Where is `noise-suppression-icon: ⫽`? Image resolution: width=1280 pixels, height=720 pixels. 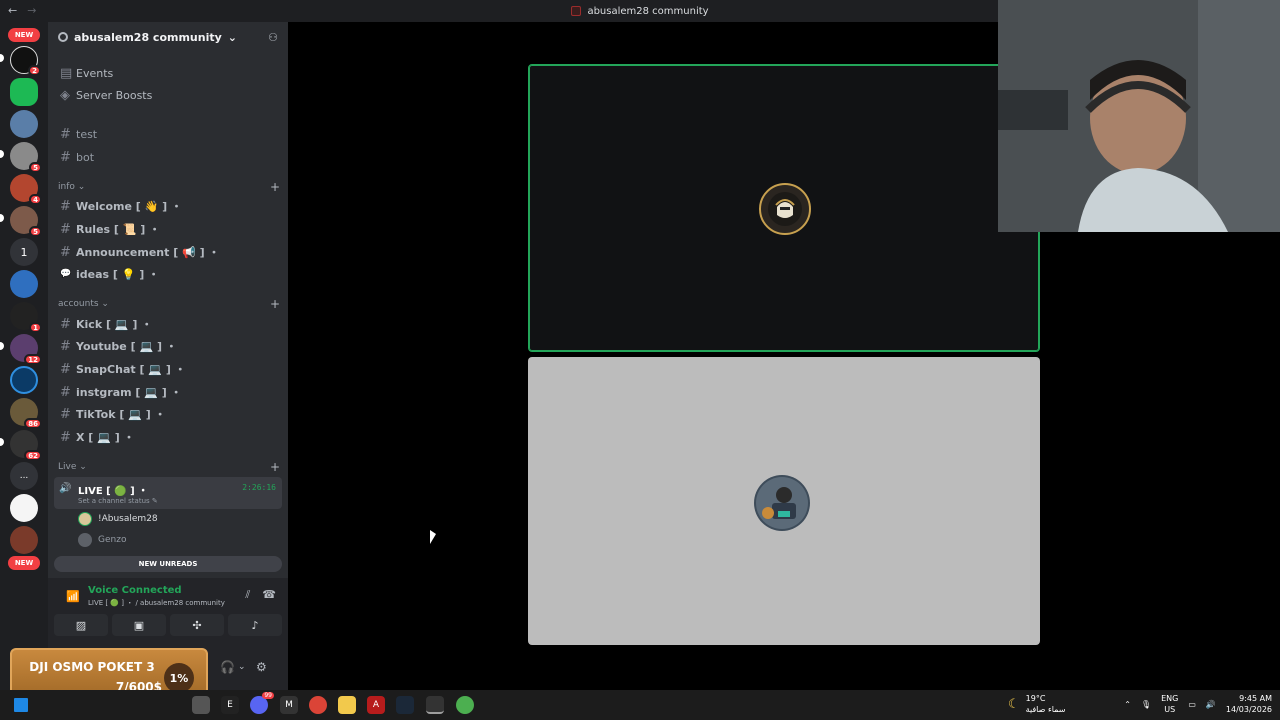
noise-suppression-icon: ⫽ is located at coordinates (247, 595).